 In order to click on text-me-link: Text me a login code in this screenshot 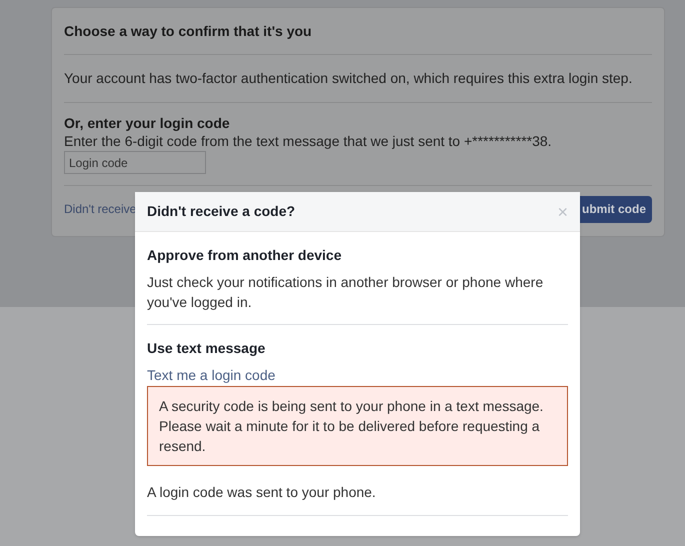, I will do `click(211, 375)`.